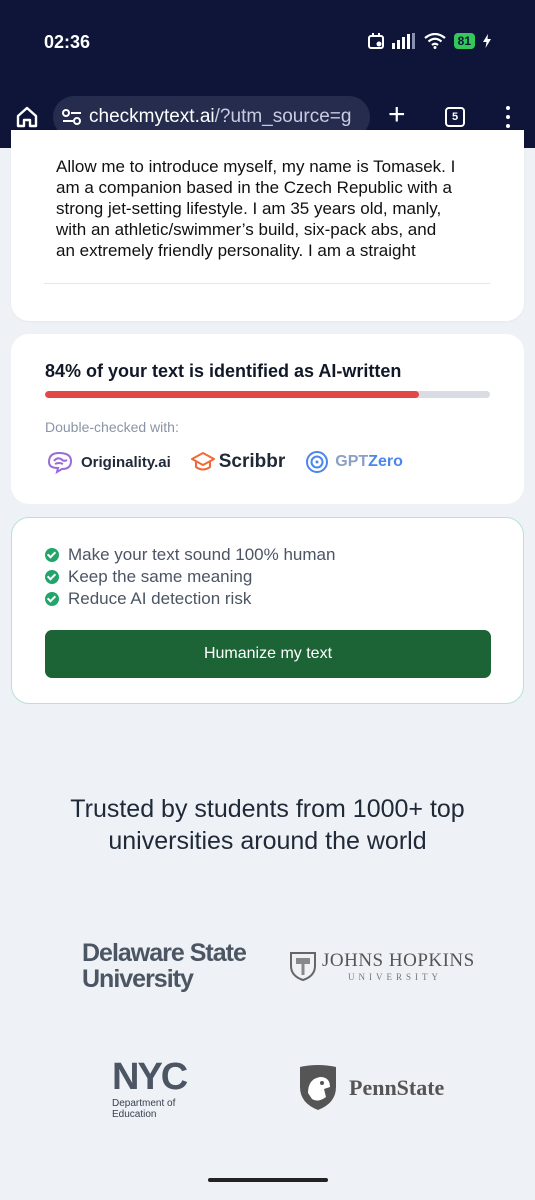  I want to click on benefit-item: Make your text sound 100% human, so click(190, 555).